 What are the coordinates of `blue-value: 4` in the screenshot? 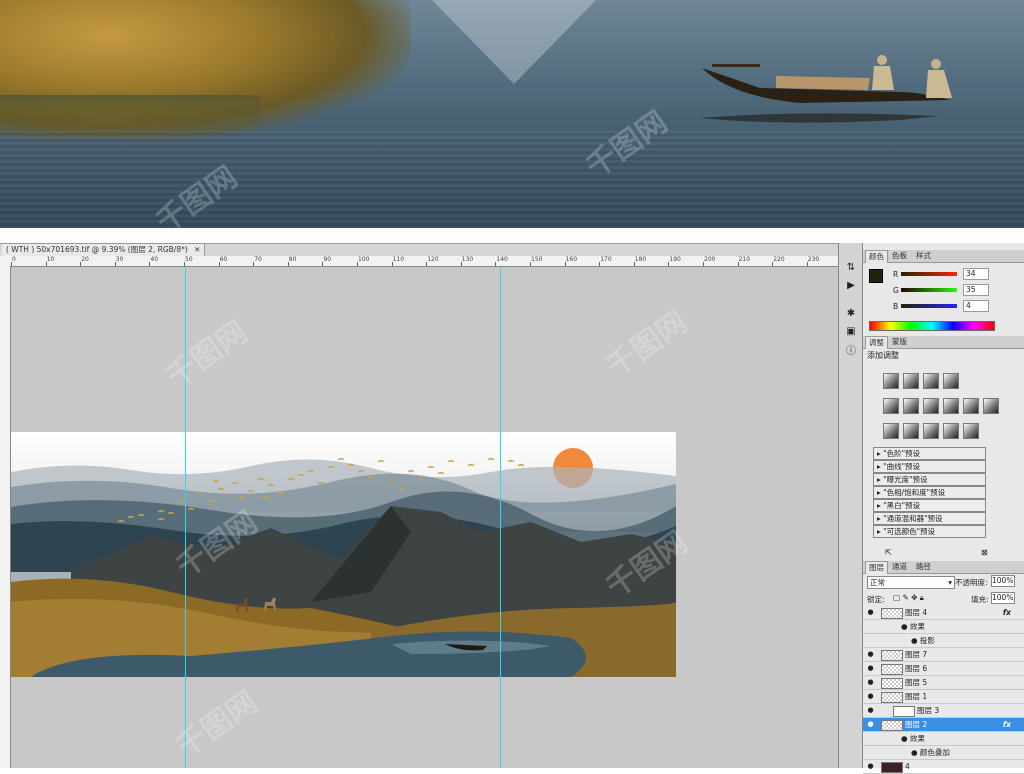 It's located at (976, 306).